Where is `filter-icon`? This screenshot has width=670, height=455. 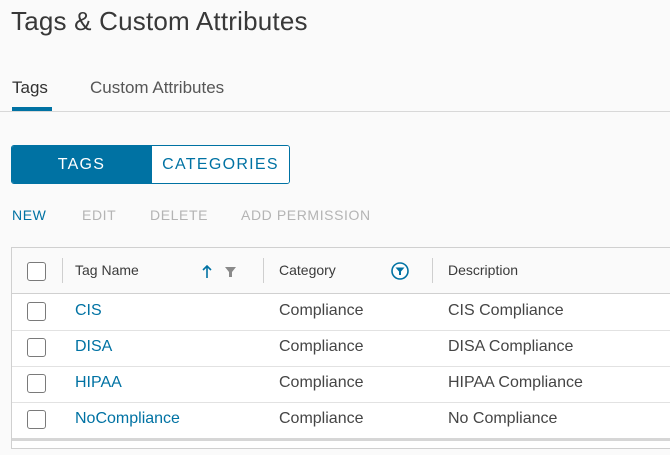
filter-icon is located at coordinates (230, 272).